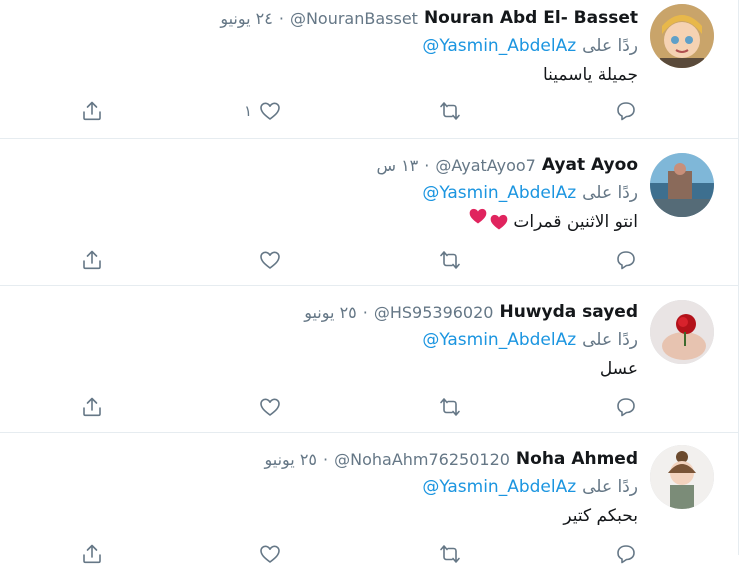  What do you see at coordinates (590, 75) in the screenshot?
I see `tweet-text: جميلة ياسمينا` at bounding box center [590, 75].